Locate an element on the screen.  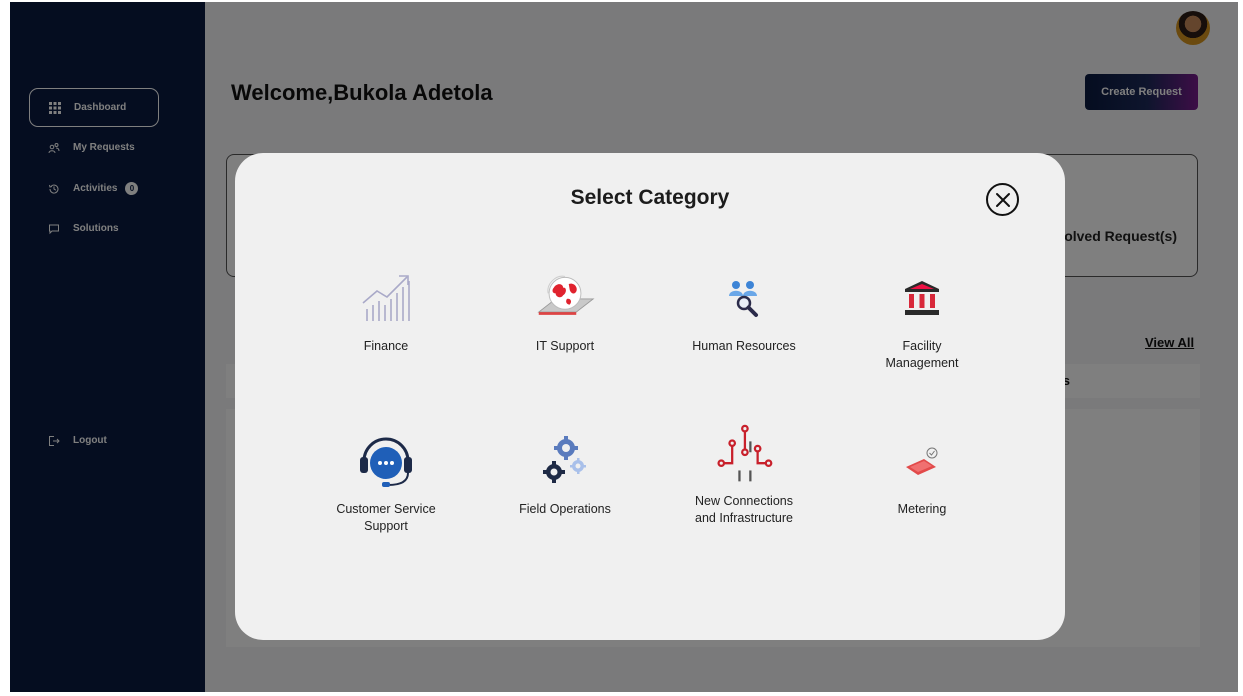
category-customer-service-support: Customer Service Support is located at coordinates (386, 483).